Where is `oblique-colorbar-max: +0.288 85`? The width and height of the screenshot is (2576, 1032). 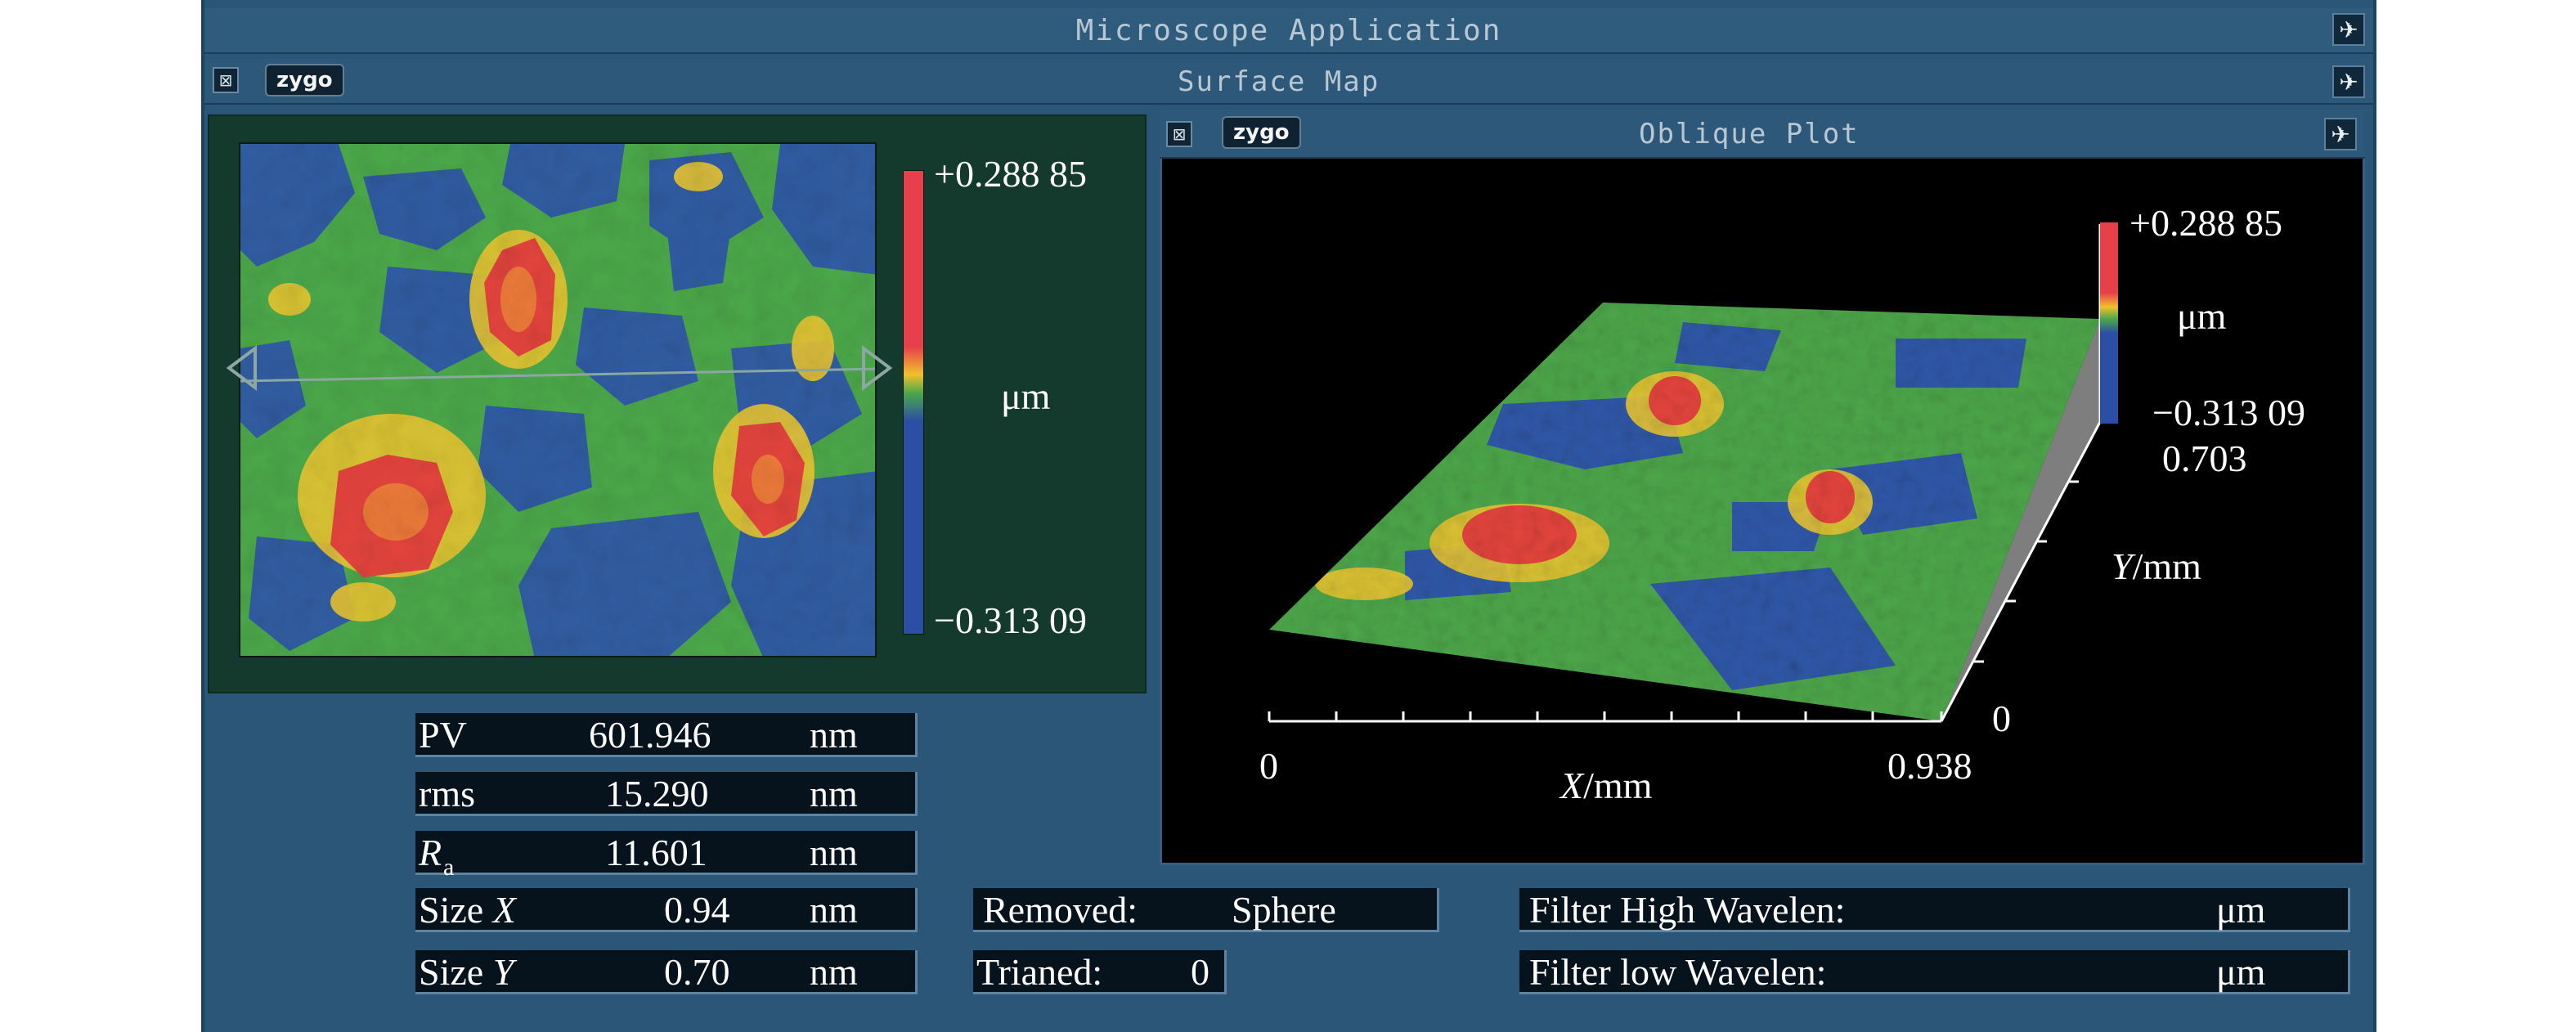 oblique-colorbar-max: +0.288 85 is located at coordinates (2205, 223).